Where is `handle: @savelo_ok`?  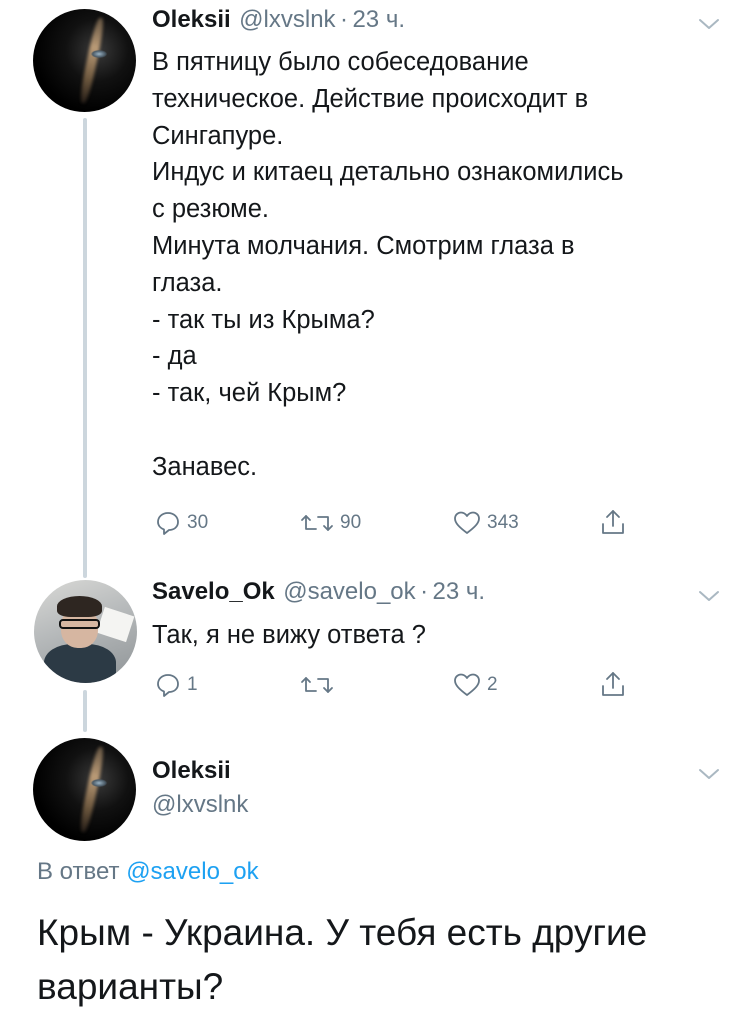
handle: @savelo_ok is located at coordinates (349, 591).